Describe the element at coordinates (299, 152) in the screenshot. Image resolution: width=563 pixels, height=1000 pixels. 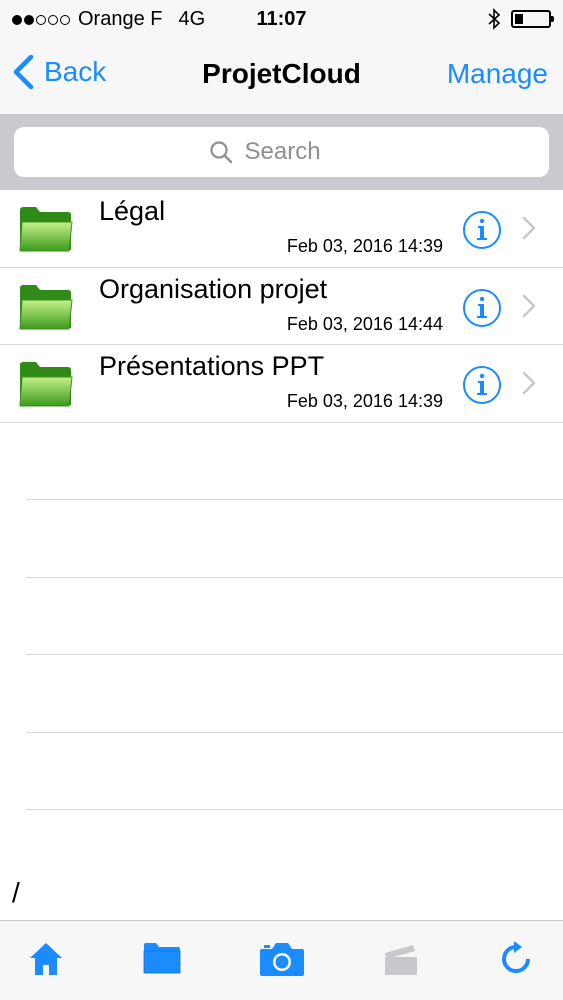
I see `search-input` at that location.